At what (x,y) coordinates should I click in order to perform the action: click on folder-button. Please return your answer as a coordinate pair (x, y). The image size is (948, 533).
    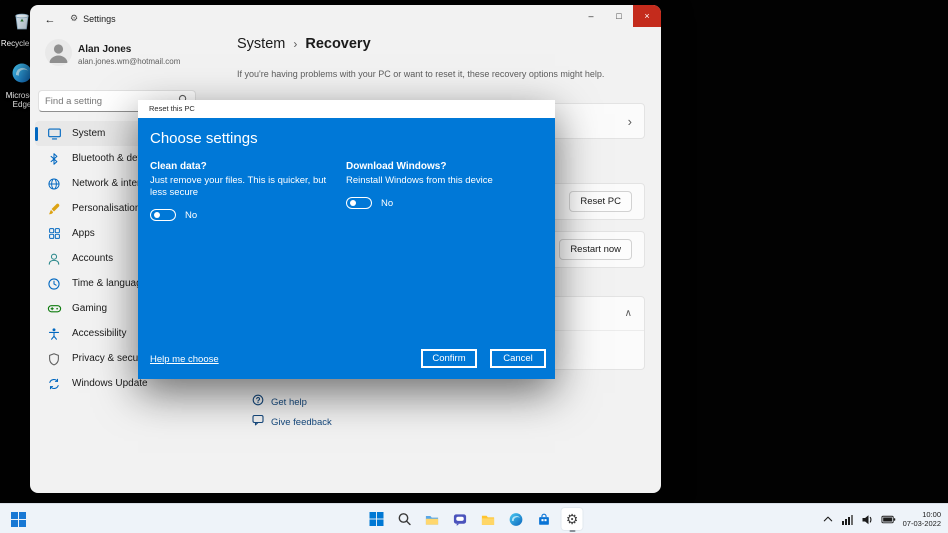
    Looking at the image, I should click on (488, 519).